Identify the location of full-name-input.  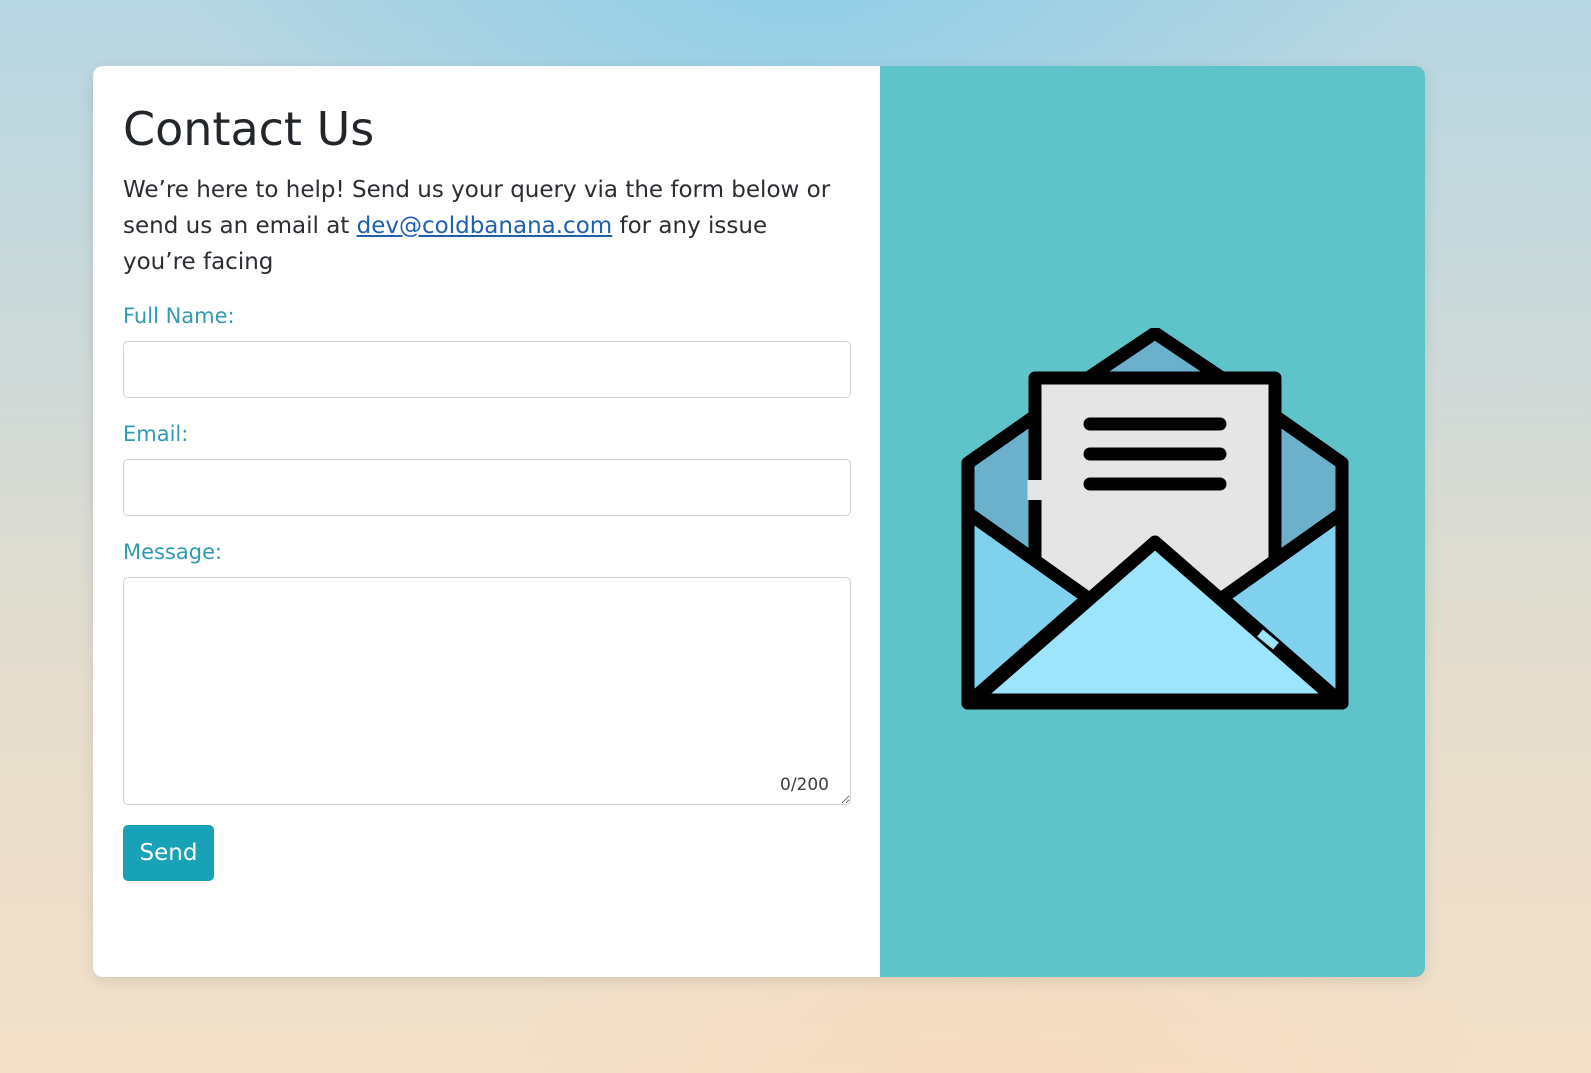
(487, 369).